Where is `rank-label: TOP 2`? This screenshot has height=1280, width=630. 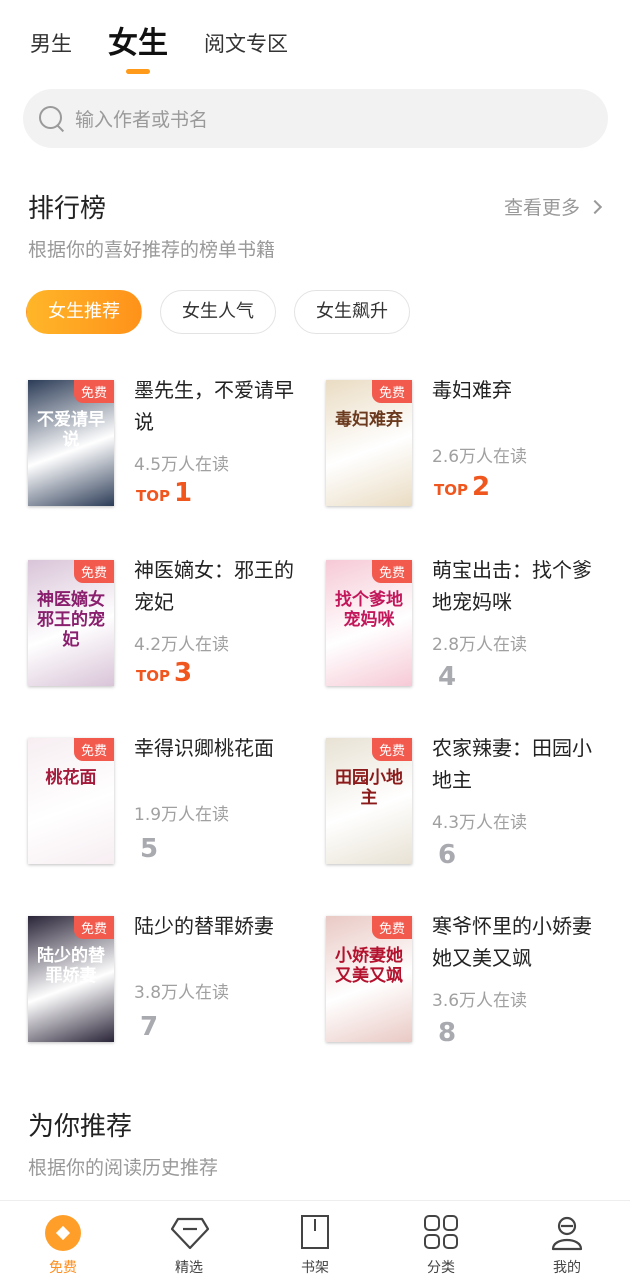 rank-label: TOP 2 is located at coordinates (462, 487).